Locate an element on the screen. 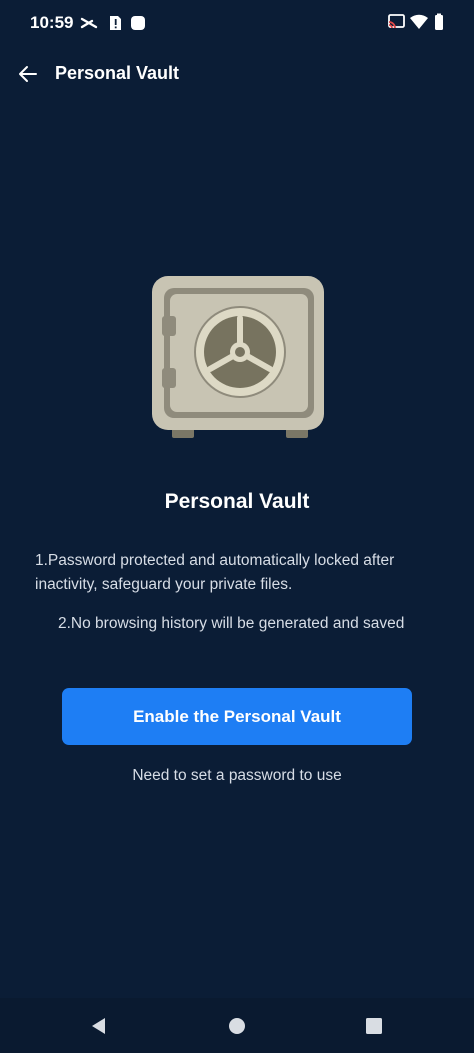 The image size is (474, 1053). recents-square-icon is located at coordinates (374, 1026).